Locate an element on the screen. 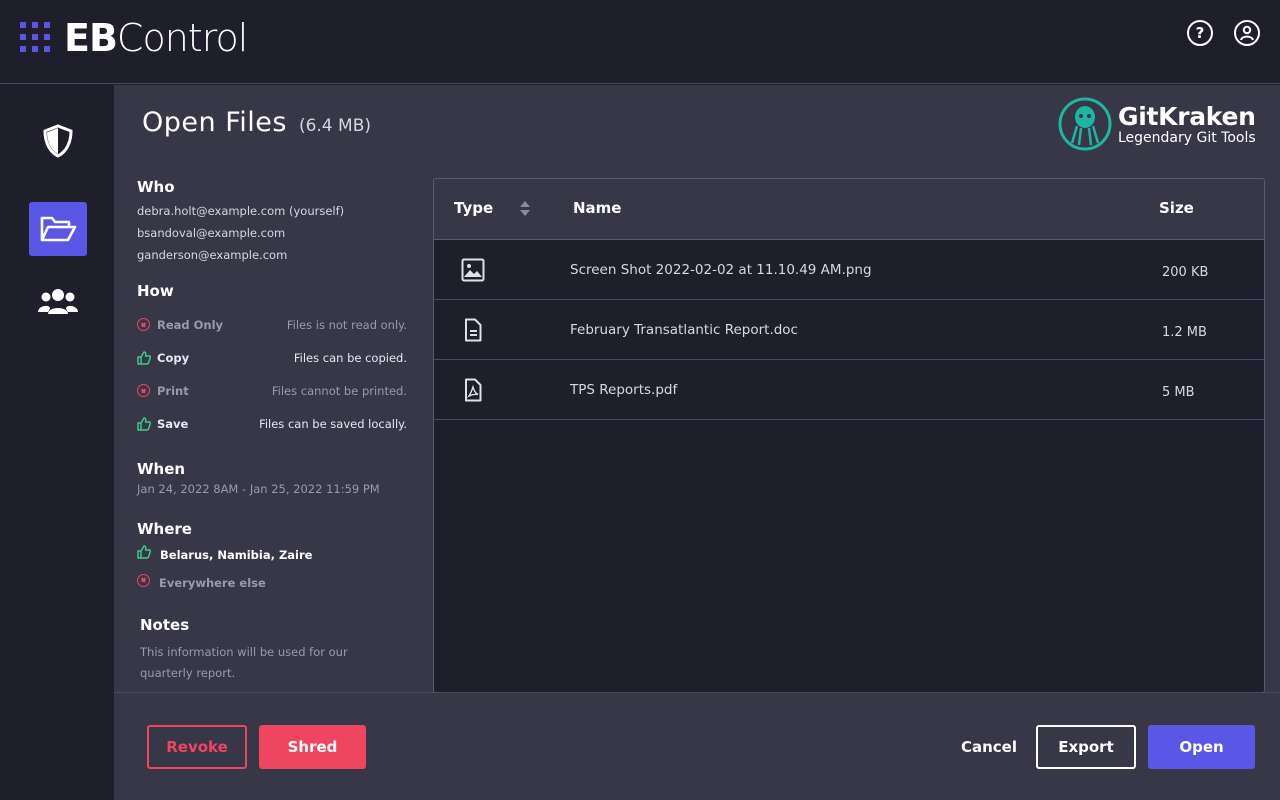 The height and width of the screenshot is (800, 1280). permission-label: Save is located at coordinates (173, 423).